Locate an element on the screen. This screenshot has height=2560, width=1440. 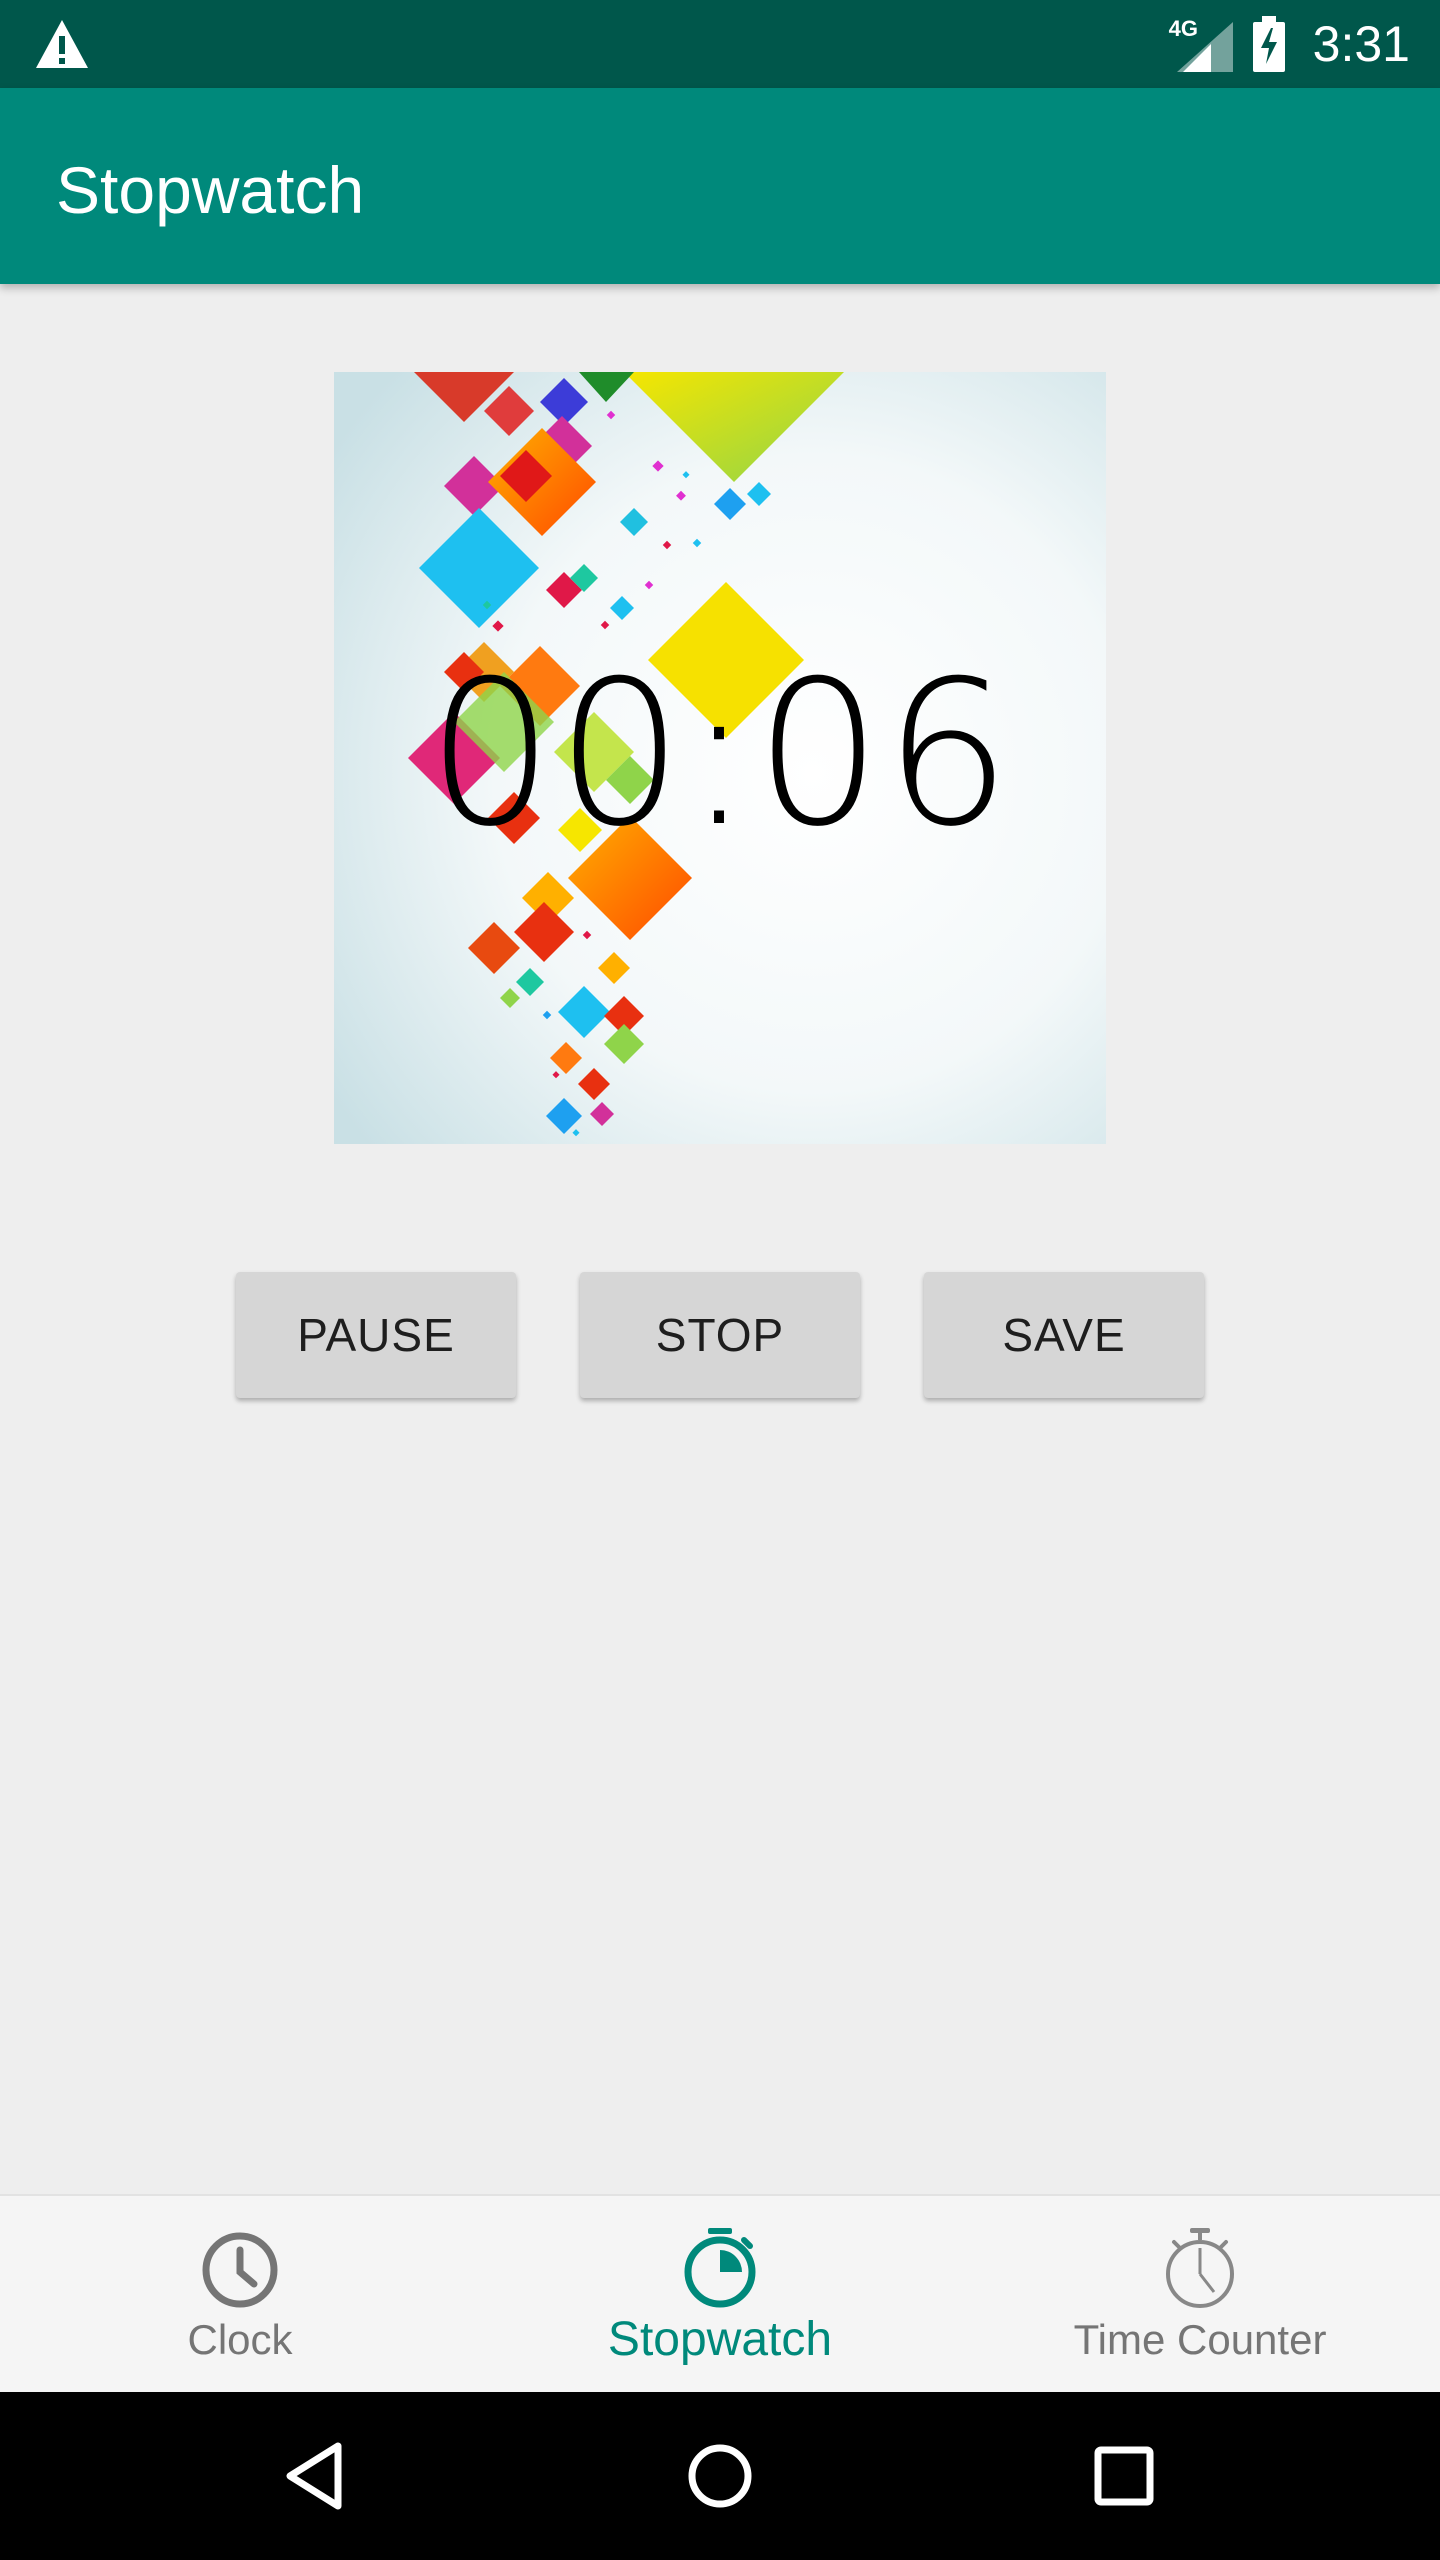
stop-button: STOP is located at coordinates (720, 1335).